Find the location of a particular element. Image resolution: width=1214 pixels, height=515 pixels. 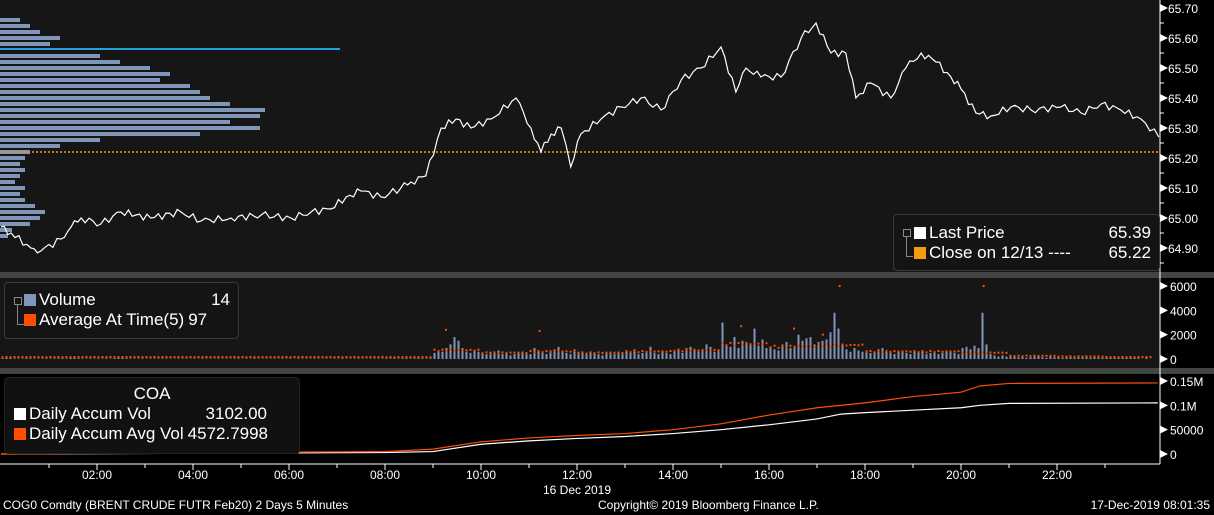

volume-tick-label: 0 is located at coordinates (1173, 360).